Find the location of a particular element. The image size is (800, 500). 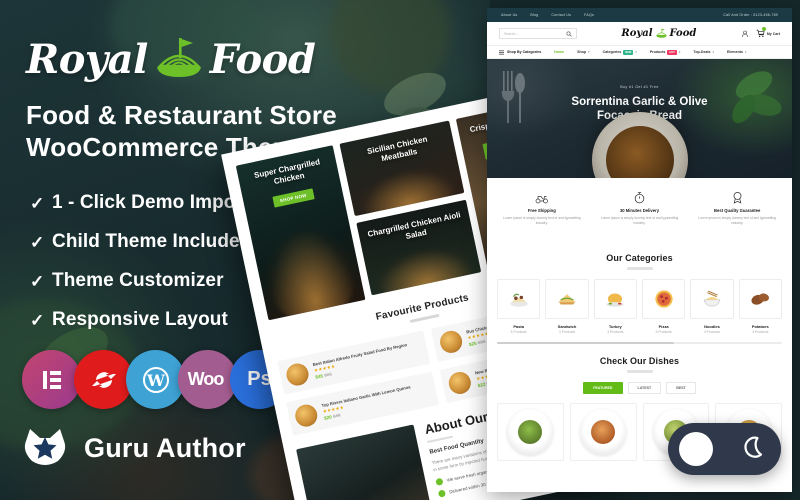

quality-badge-icon is located at coordinates (737, 197).